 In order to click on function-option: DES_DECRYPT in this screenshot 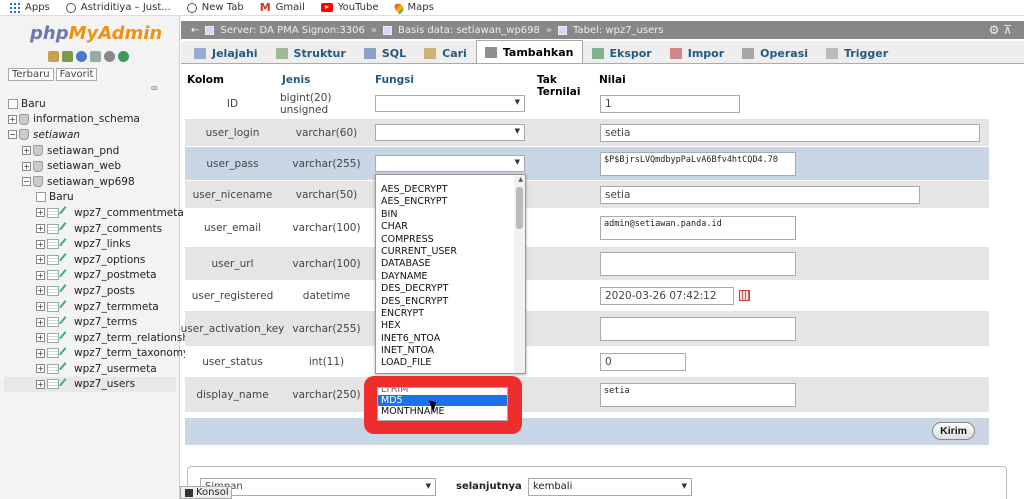, I will do `click(445, 289)`.